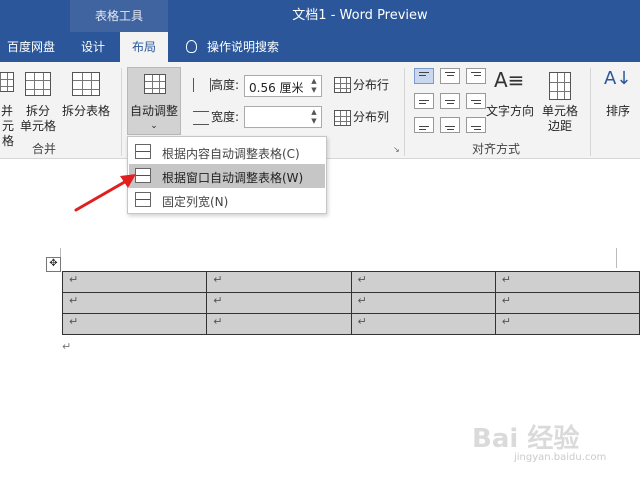 This screenshot has width=640, height=480. What do you see at coordinates (37, 111) in the screenshot?
I see `split-cells-line1: 拆分` at bounding box center [37, 111].